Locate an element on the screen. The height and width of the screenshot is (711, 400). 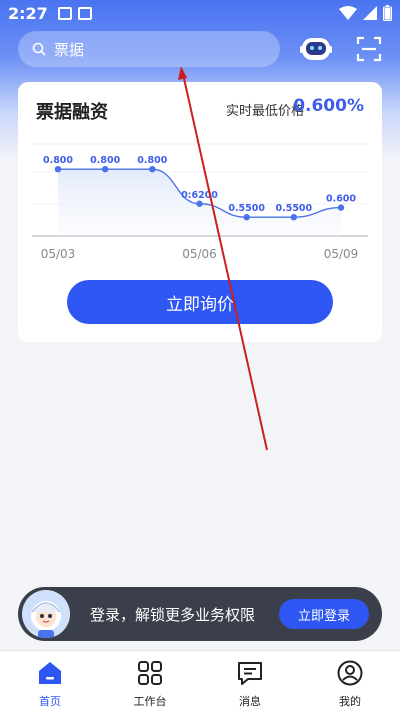
chart-data-label: 0:6200 is located at coordinates (199, 195).